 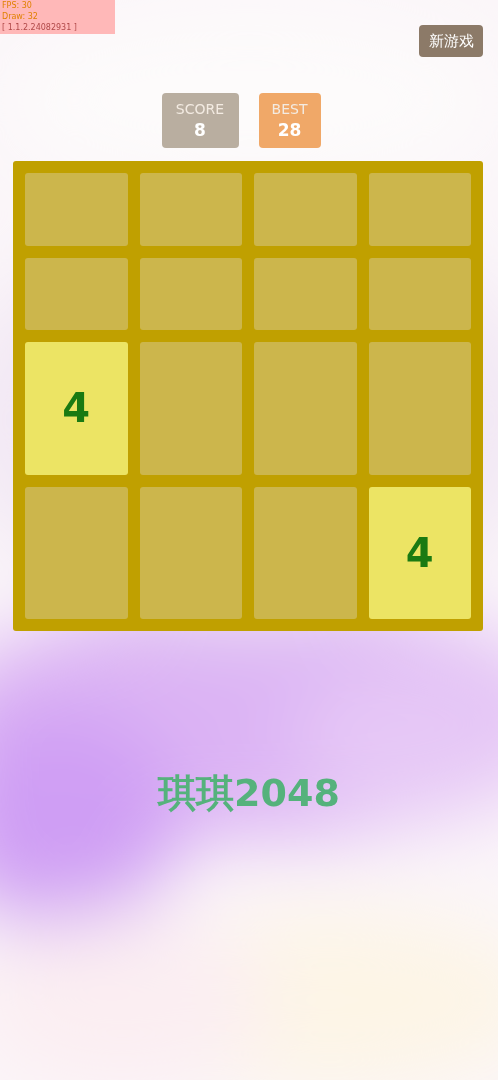 What do you see at coordinates (451, 41) in the screenshot?
I see `new-game-button: 新游戏` at bounding box center [451, 41].